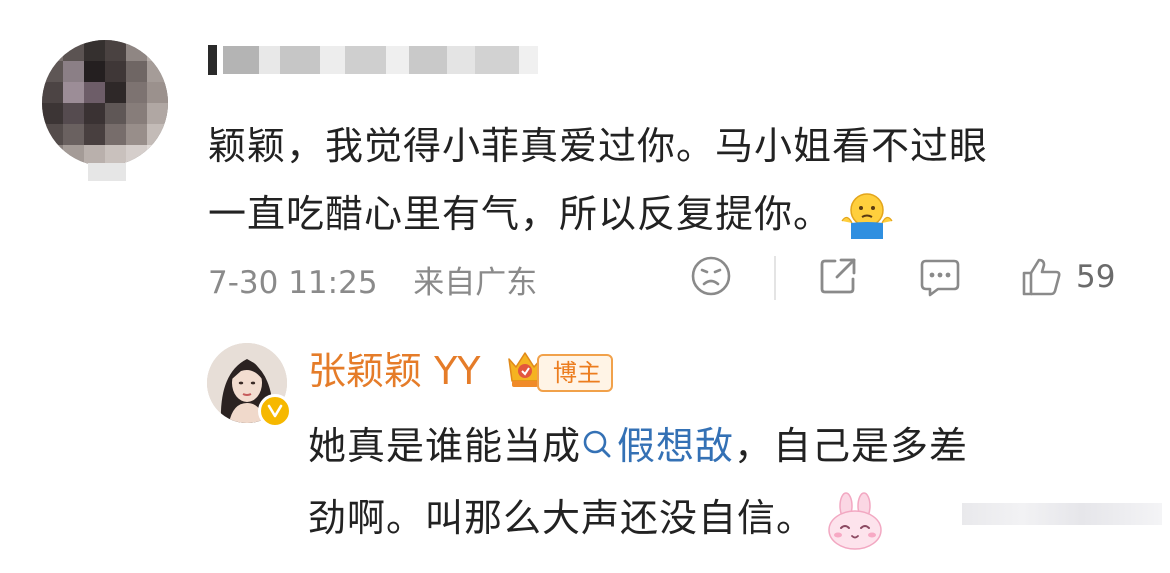 Image resolution: width=1170 pixels, height=573 pixels. What do you see at coordinates (775, 278) in the screenshot?
I see `action-divider` at bounding box center [775, 278].